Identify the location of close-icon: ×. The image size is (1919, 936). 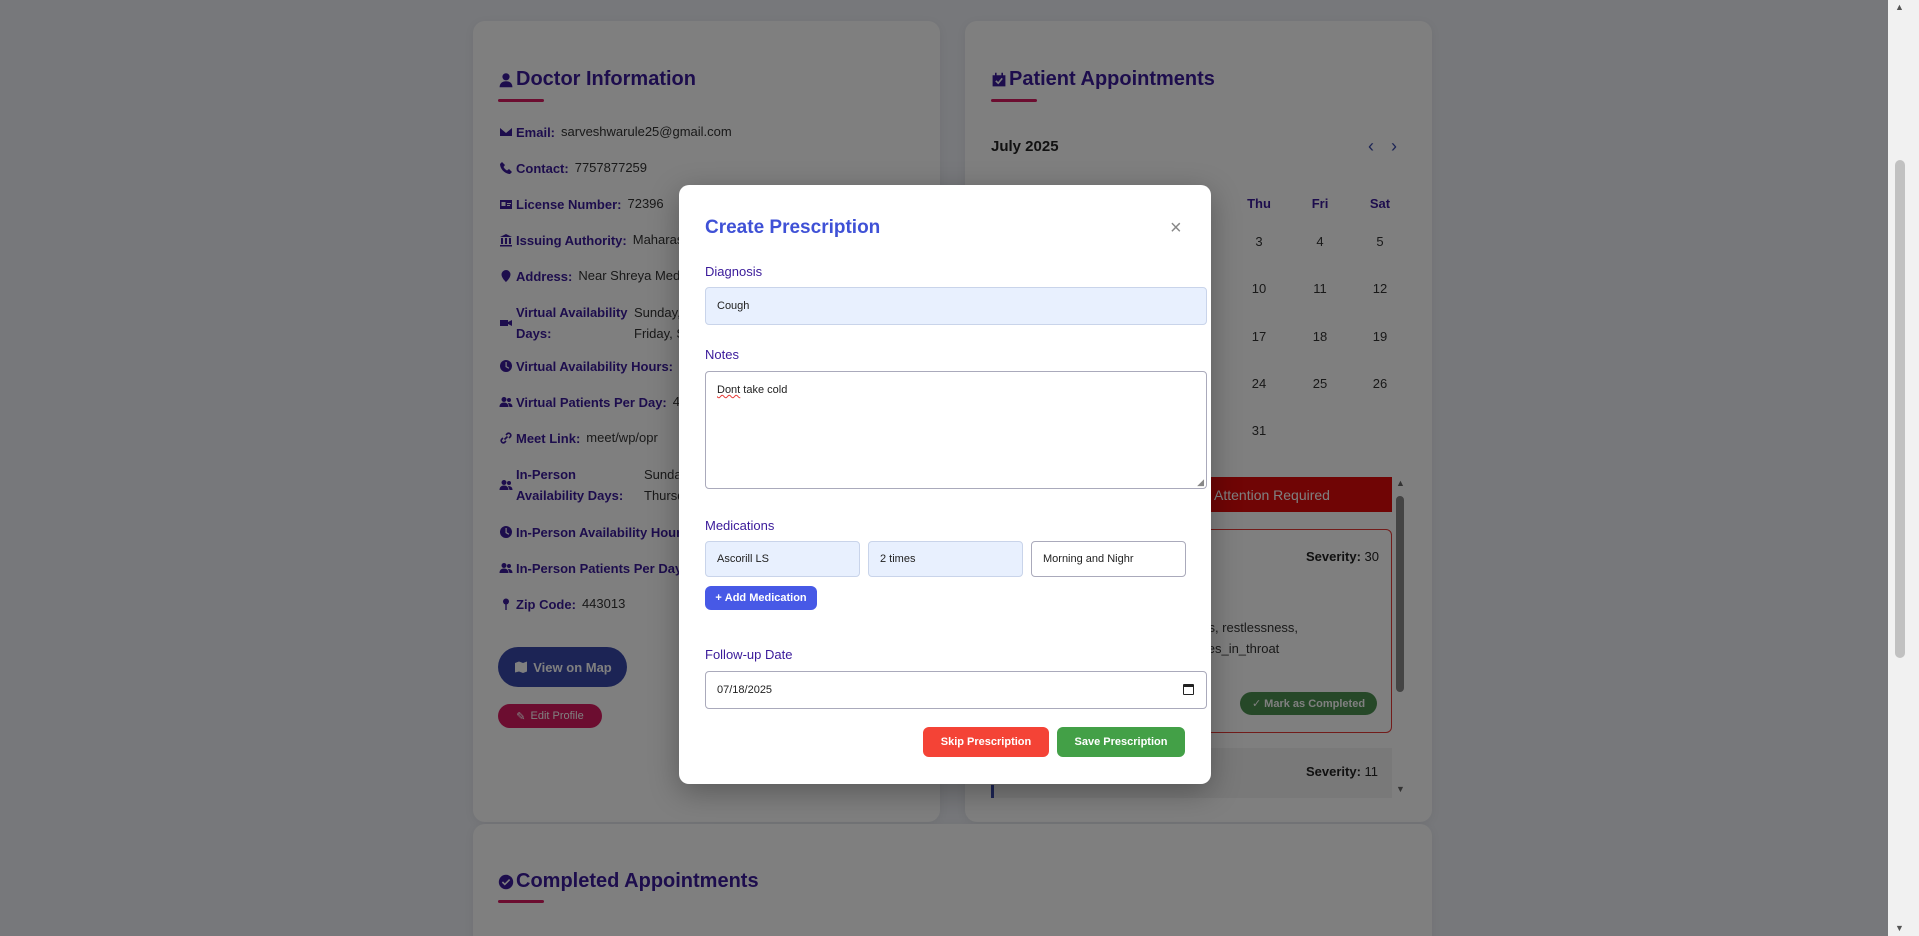
(1176, 228).